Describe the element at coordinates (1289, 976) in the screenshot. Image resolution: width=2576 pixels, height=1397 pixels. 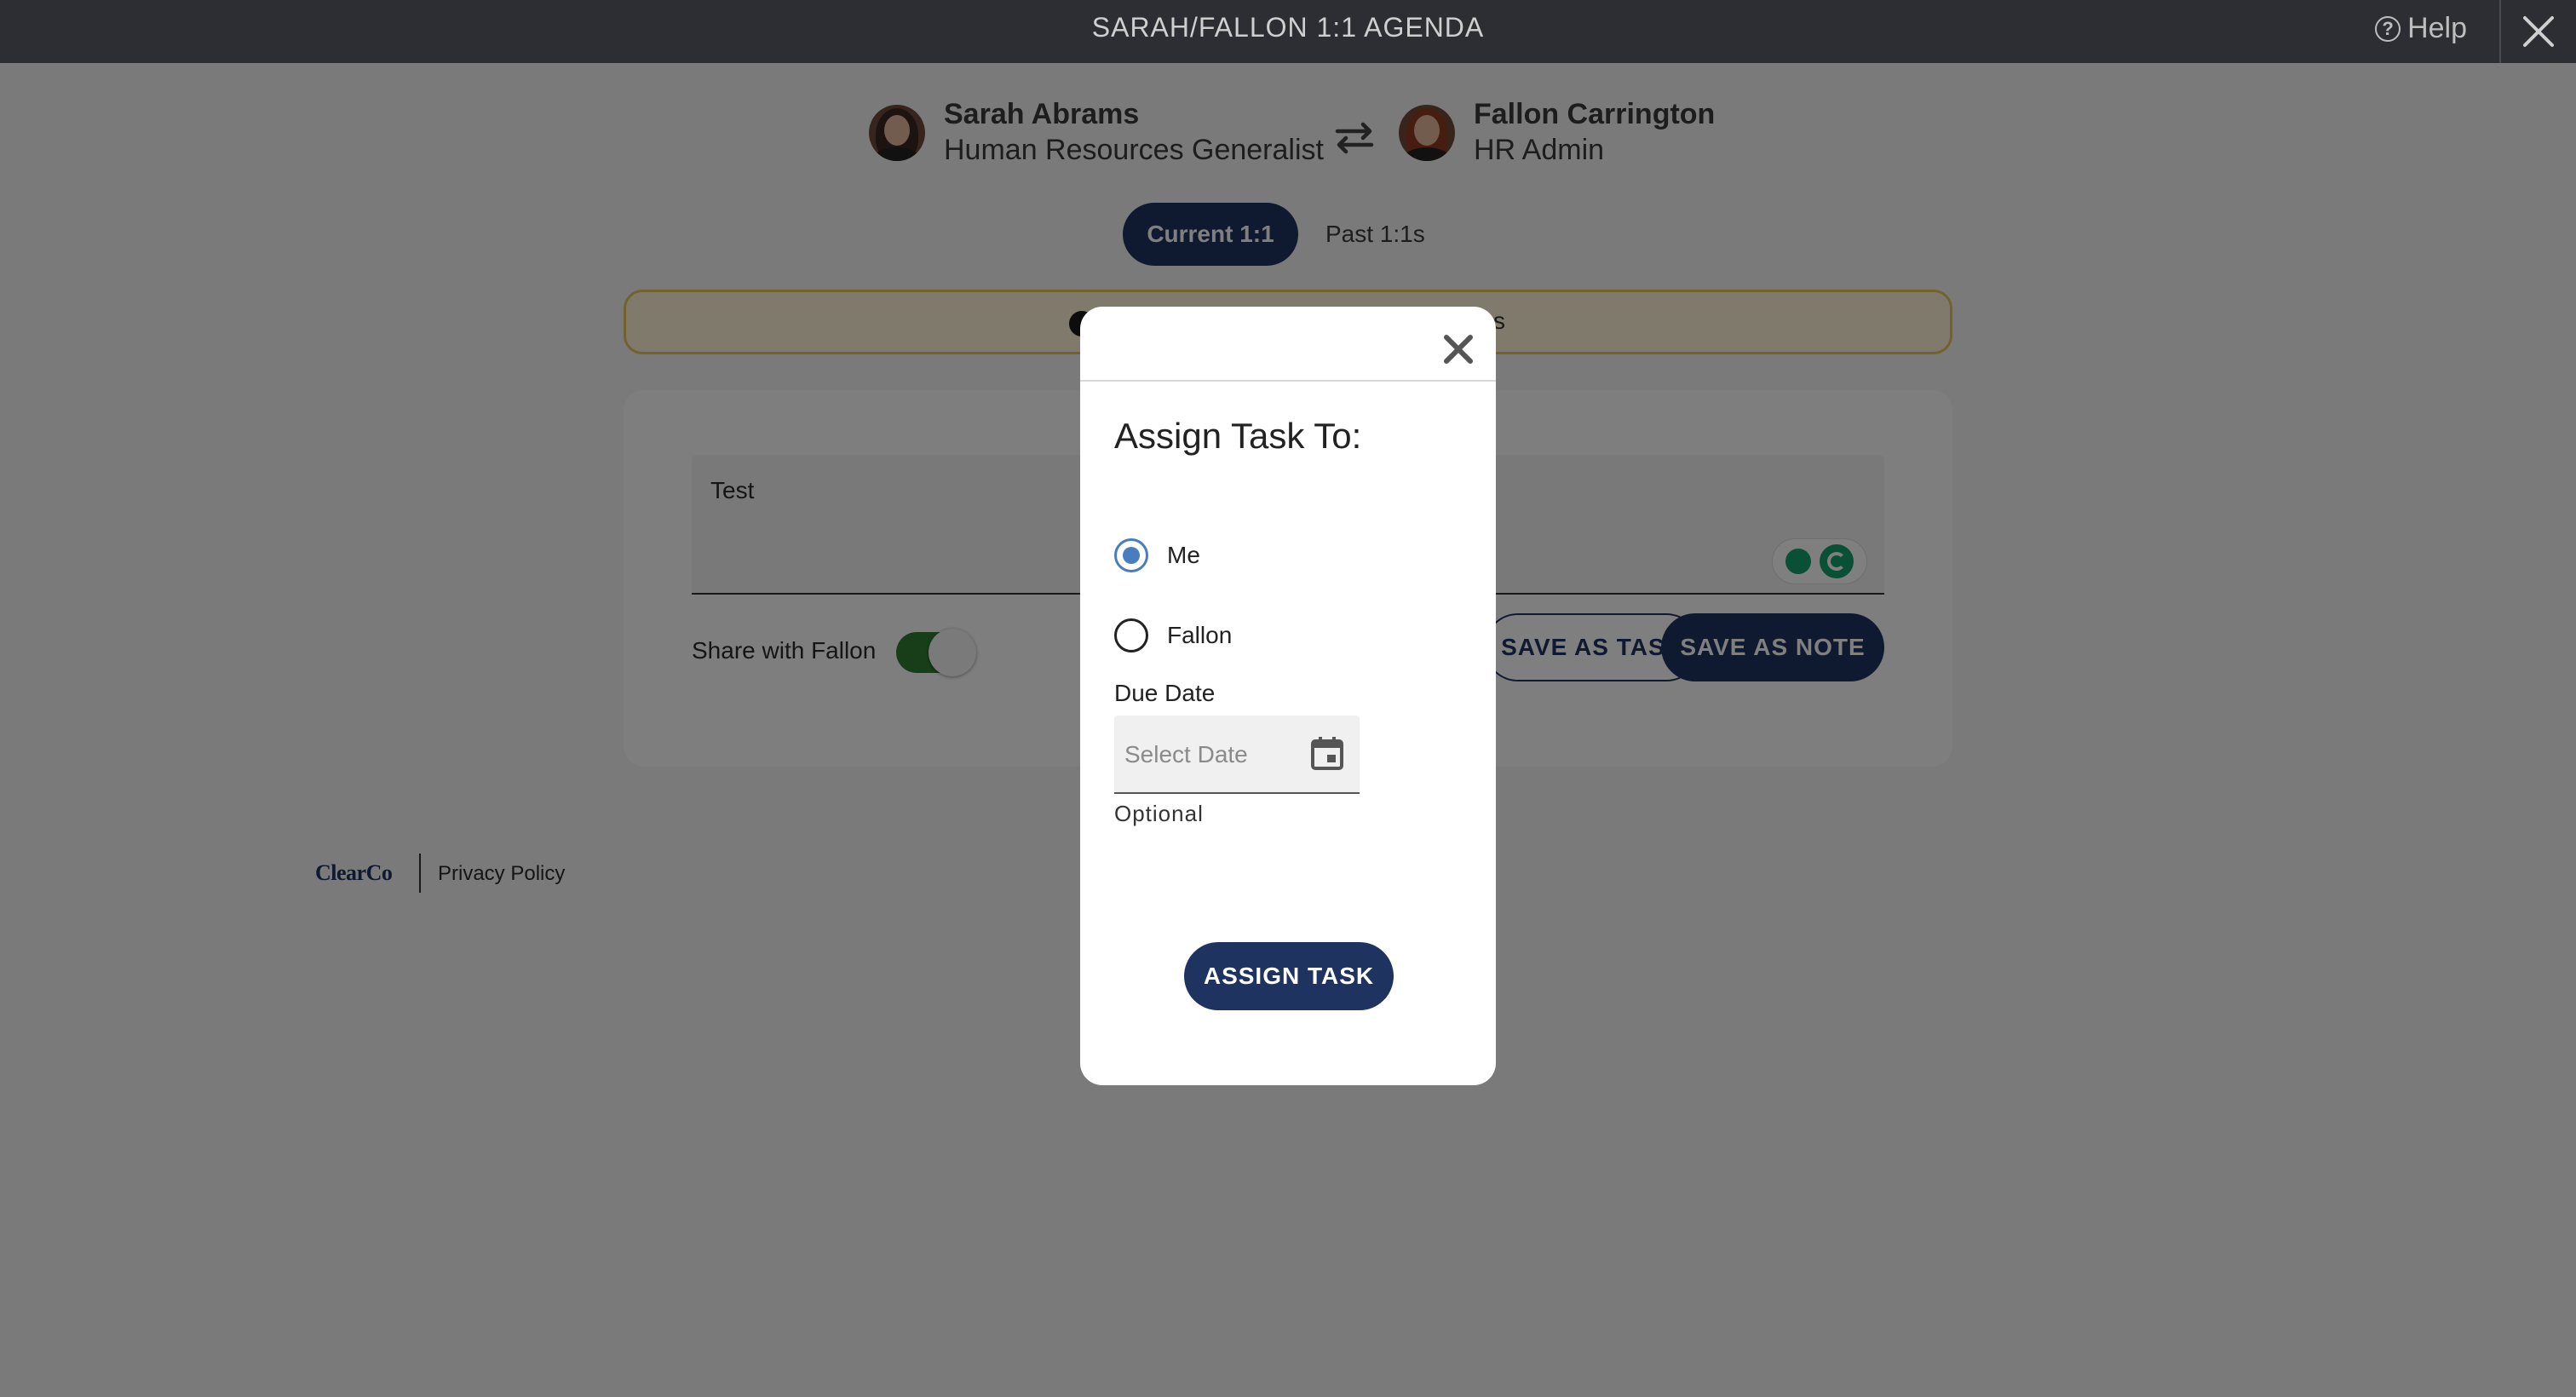
I see `assign-task-button: ASSIGN TASK` at that location.